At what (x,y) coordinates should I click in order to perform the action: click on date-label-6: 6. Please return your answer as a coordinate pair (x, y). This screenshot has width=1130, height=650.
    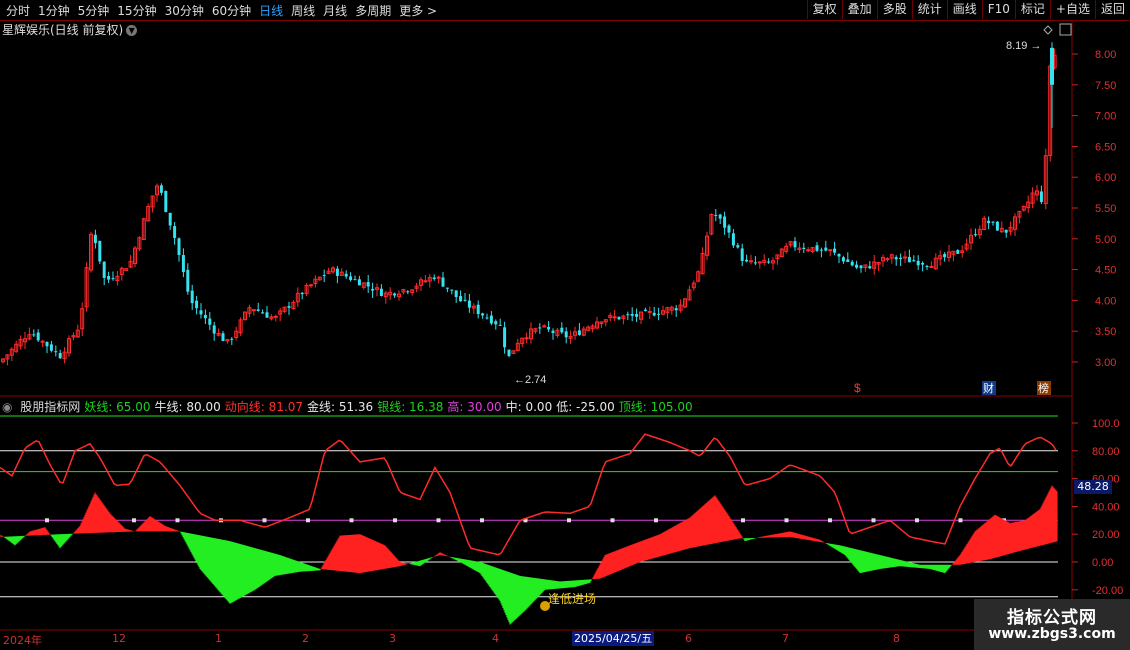
    Looking at the image, I should click on (688, 638).